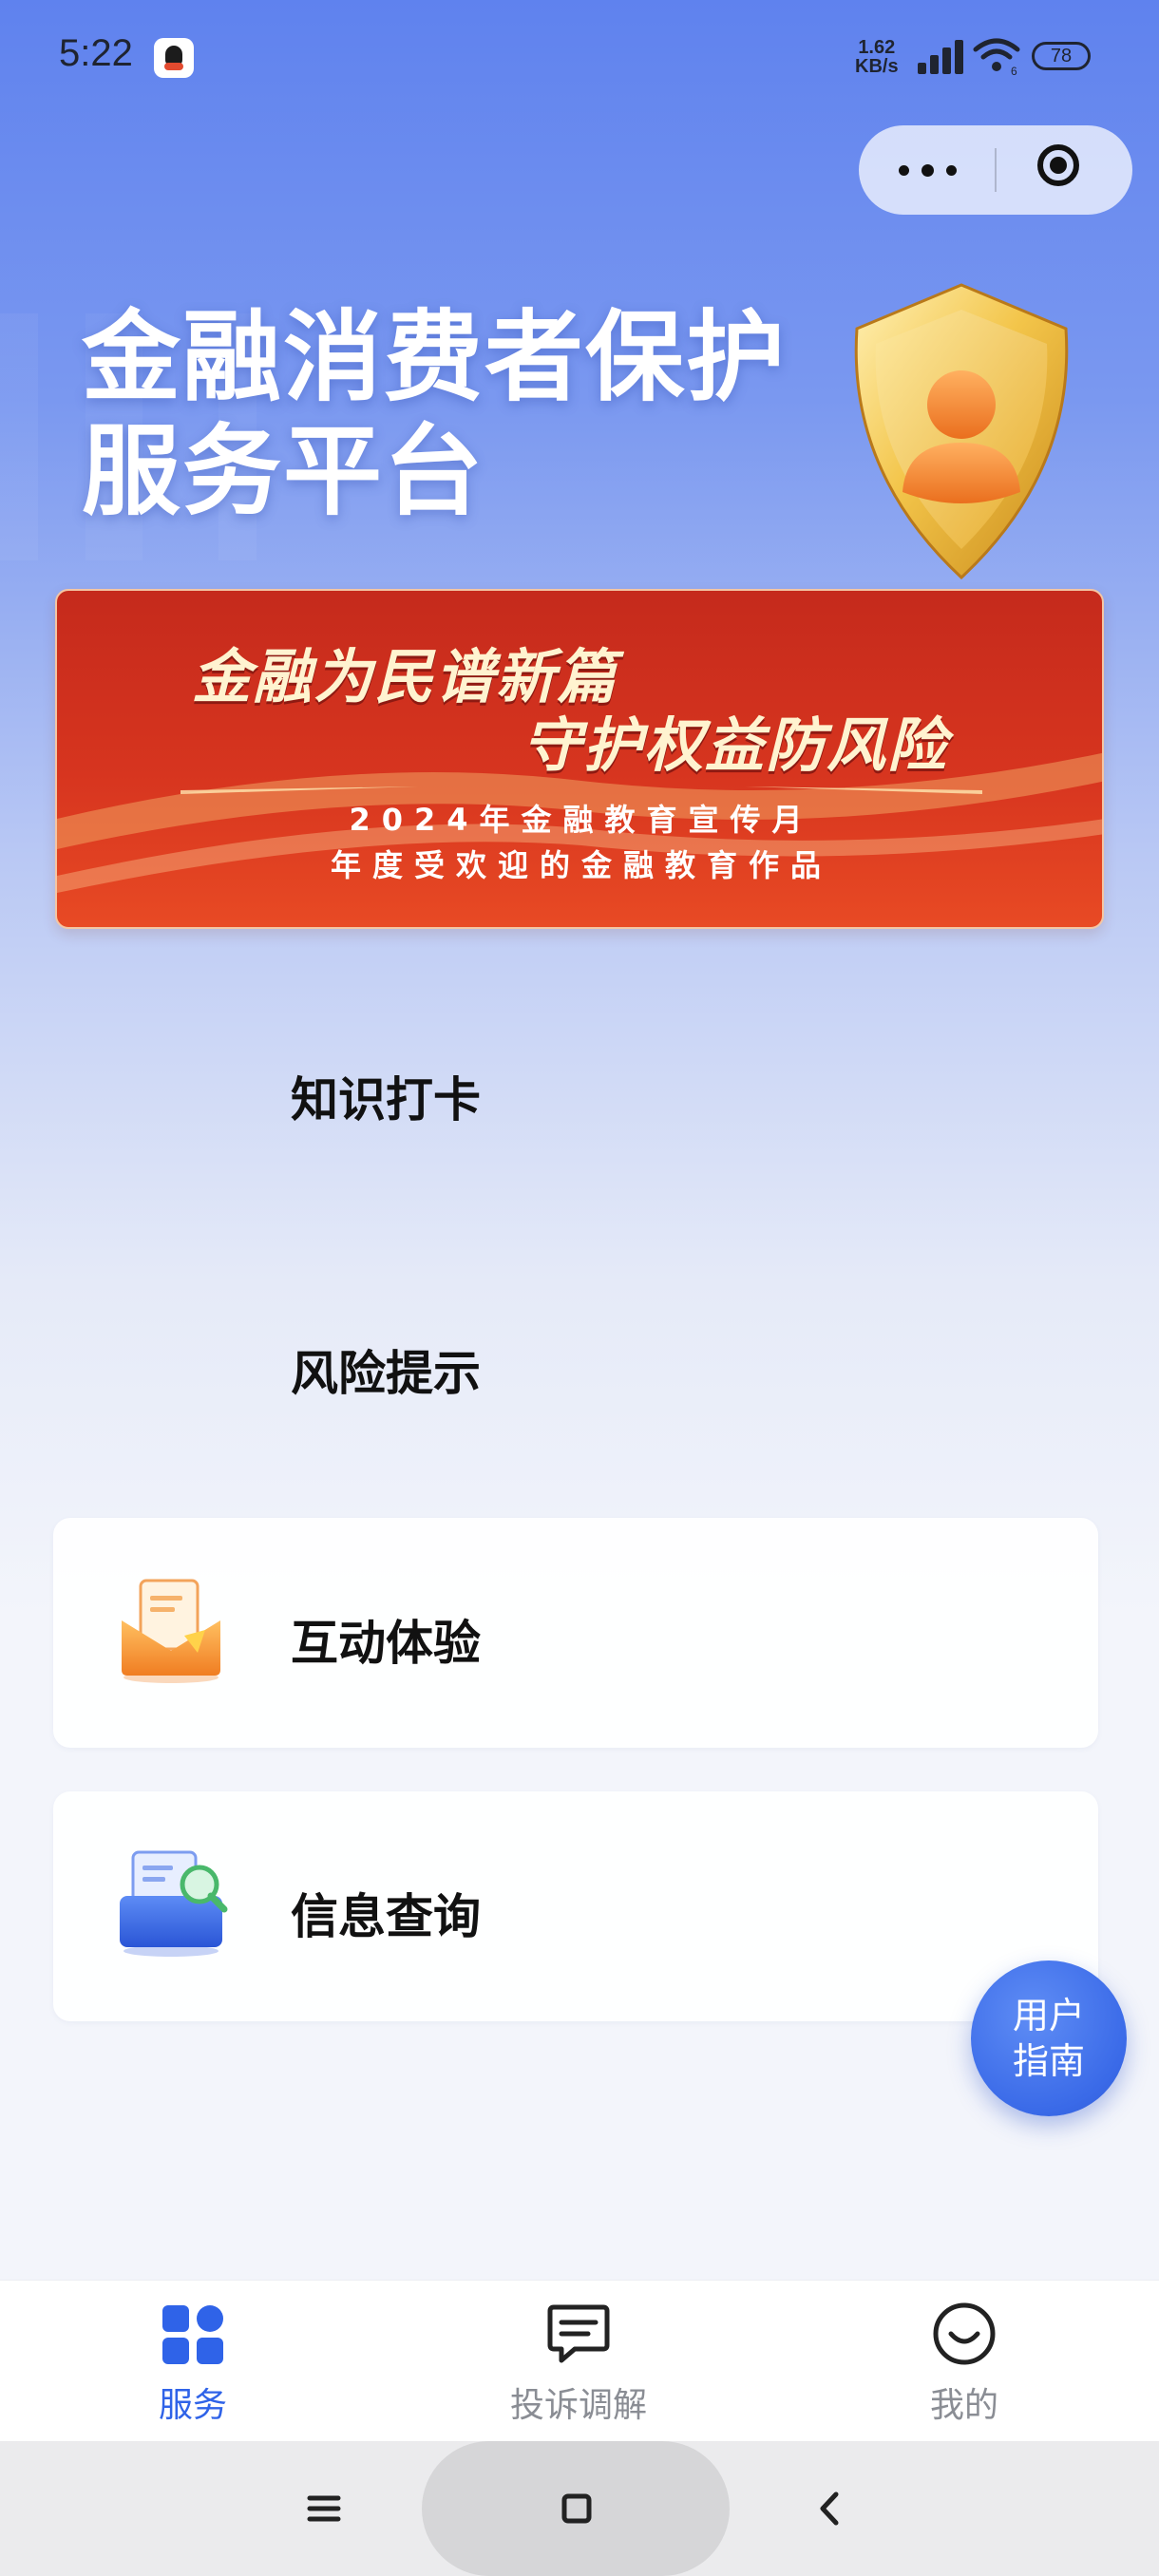 The image size is (1159, 2576). Describe the element at coordinates (575, 1633) in the screenshot. I see `menu-item-interactive-experience: 互动体验` at that location.